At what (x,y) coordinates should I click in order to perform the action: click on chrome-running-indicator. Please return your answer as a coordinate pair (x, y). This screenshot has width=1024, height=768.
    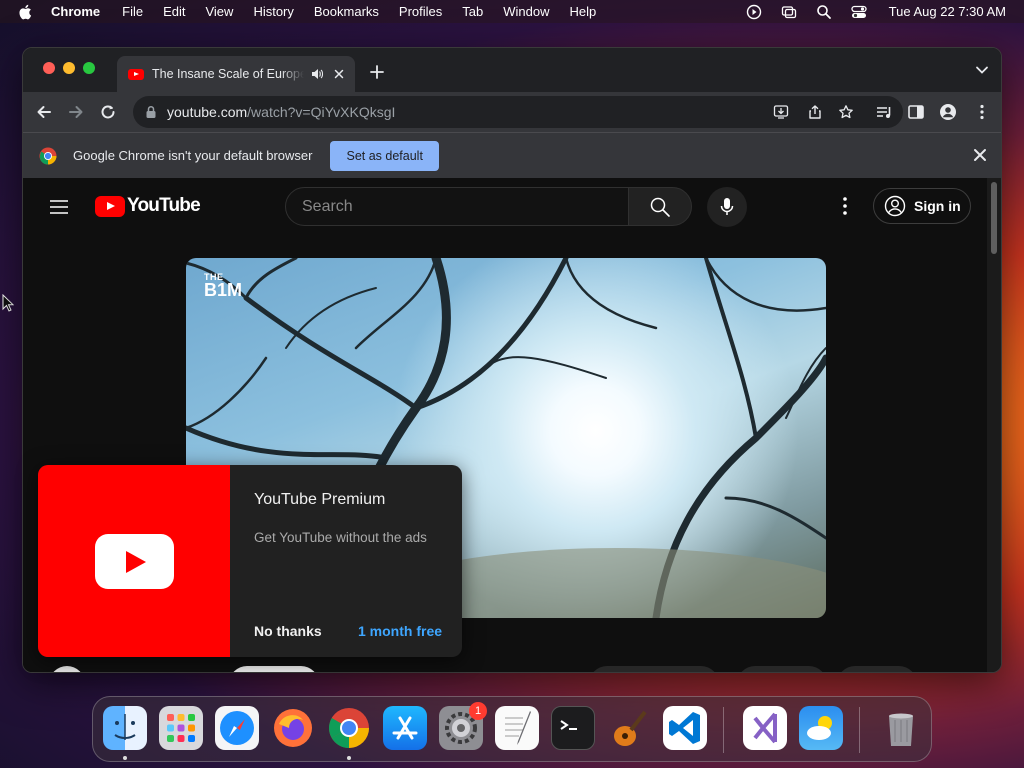
    Looking at the image, I should click on (349, 758).